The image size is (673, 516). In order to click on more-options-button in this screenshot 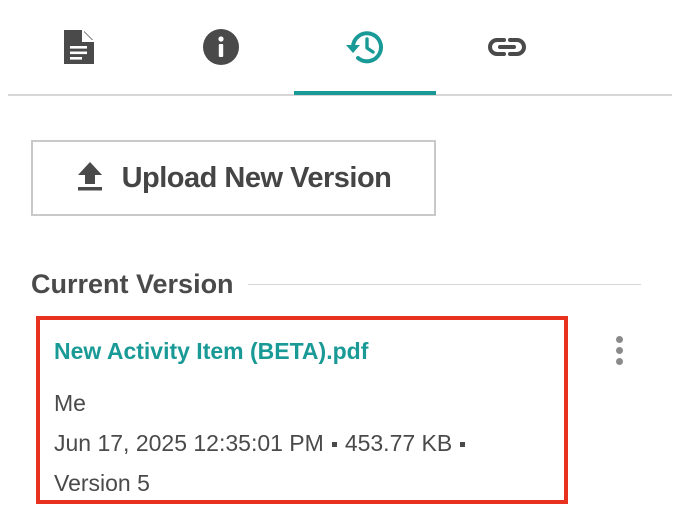, I will do `click(619, 350)`.